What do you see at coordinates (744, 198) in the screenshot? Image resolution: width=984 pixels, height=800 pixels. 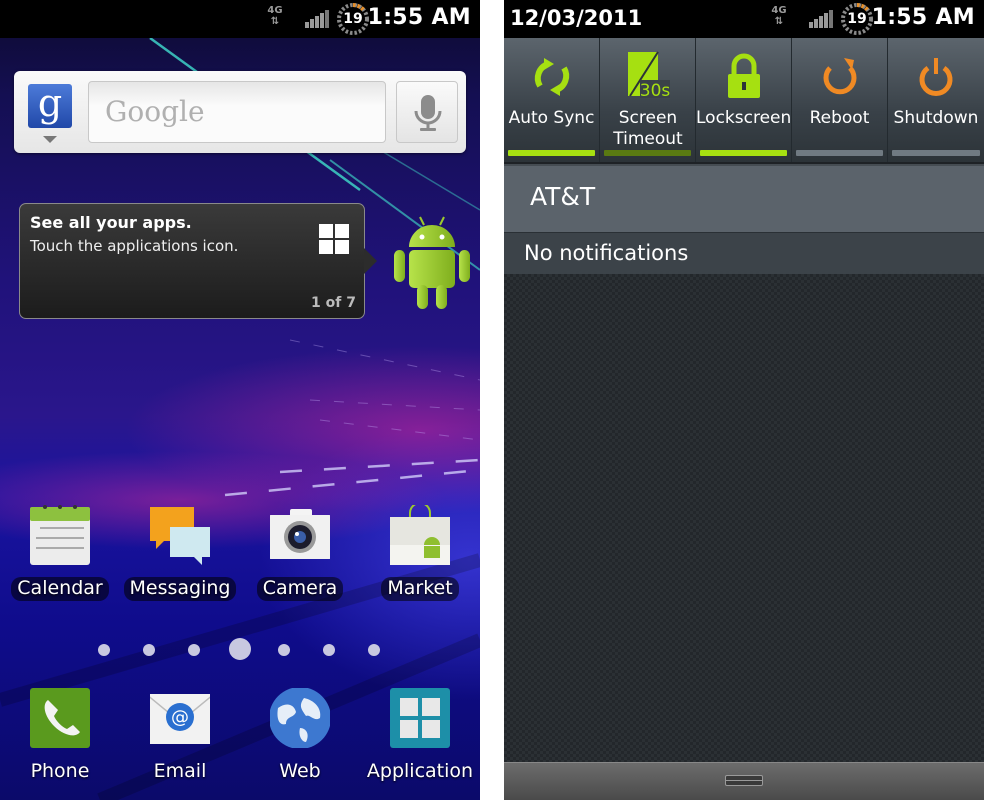 I see `carrier-bar: AT&T` at bounding box center [744, 198].